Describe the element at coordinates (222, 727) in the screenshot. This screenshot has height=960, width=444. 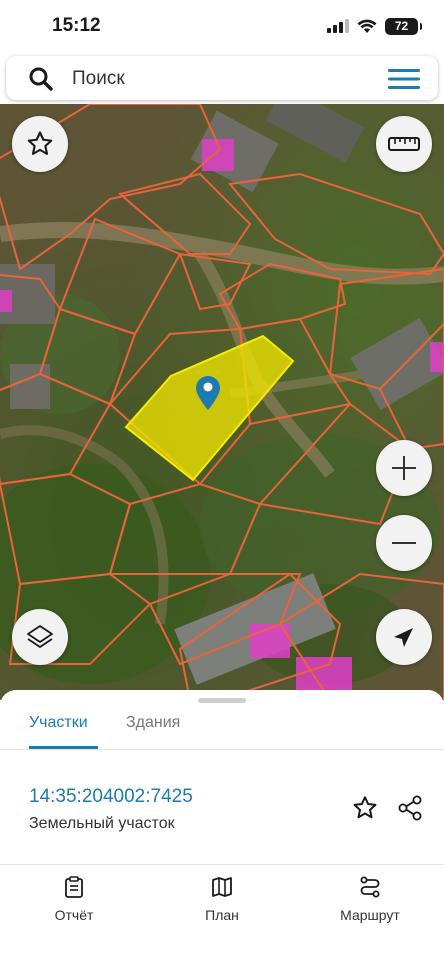
I see `sheet-tabs: Участки Здания` at that location.